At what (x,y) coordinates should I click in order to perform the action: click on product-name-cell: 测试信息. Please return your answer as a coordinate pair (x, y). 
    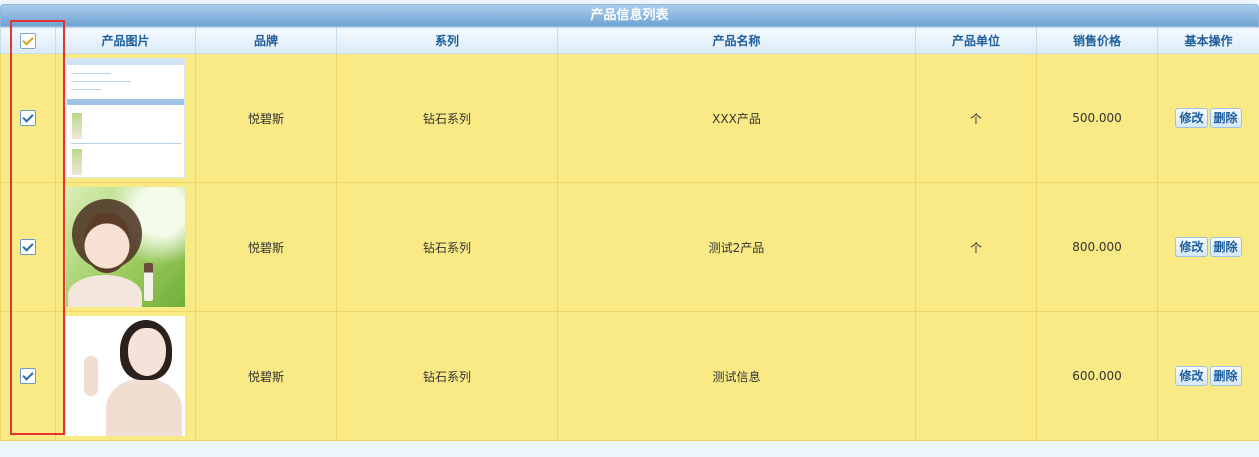
    Looking at the image, I should click on (736, 376).